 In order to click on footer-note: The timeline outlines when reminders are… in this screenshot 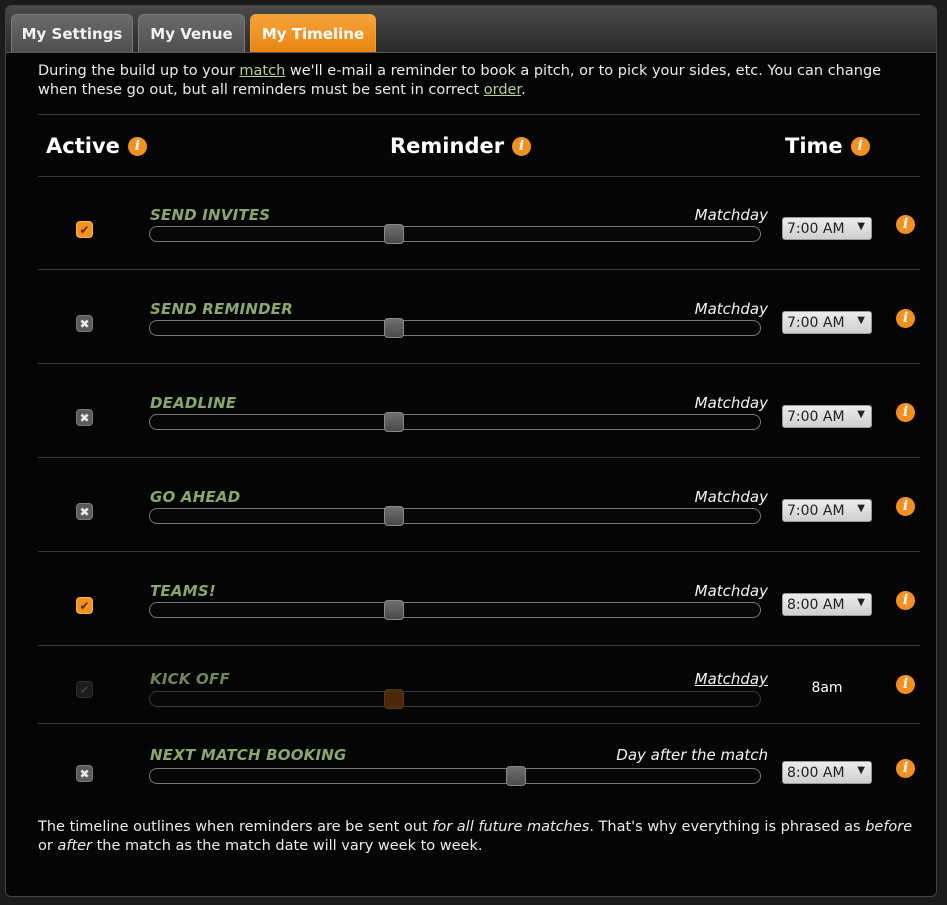, I will do `click(478, 837)`.